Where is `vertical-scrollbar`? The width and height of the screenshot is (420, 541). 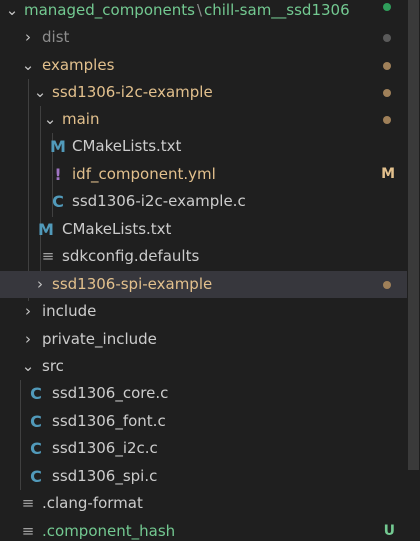 vertical-scrollbar is located at coordinates (413, 270).